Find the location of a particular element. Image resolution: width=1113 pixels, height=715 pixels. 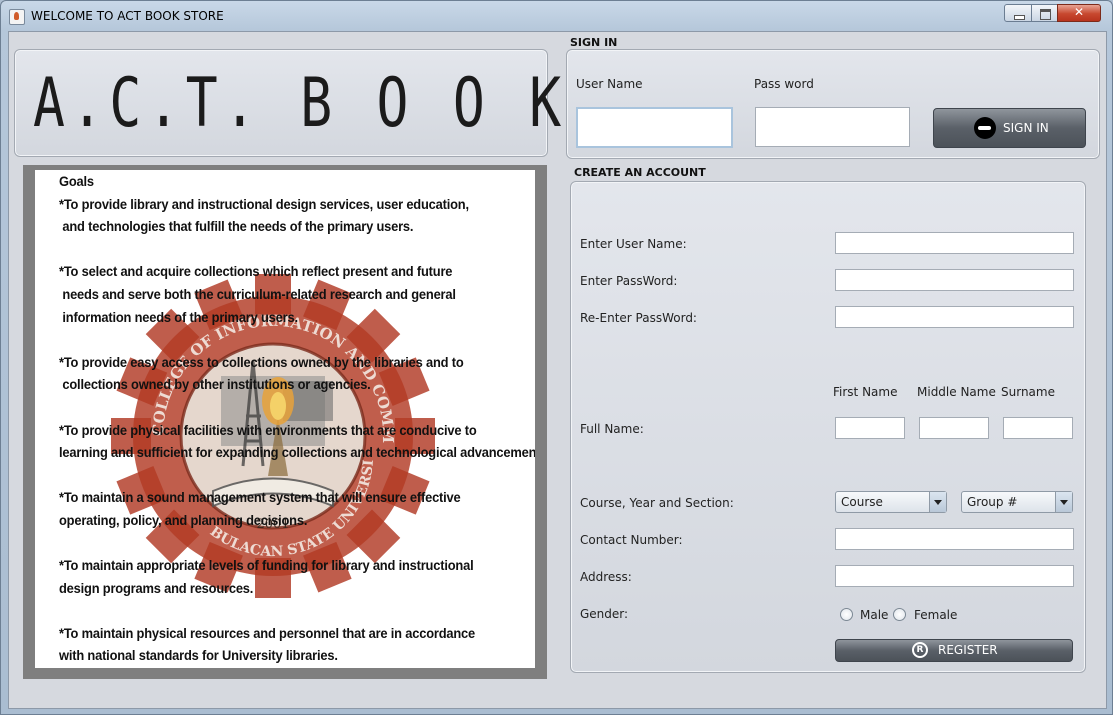

registered-icon: R is located at coordinates (920, 650).